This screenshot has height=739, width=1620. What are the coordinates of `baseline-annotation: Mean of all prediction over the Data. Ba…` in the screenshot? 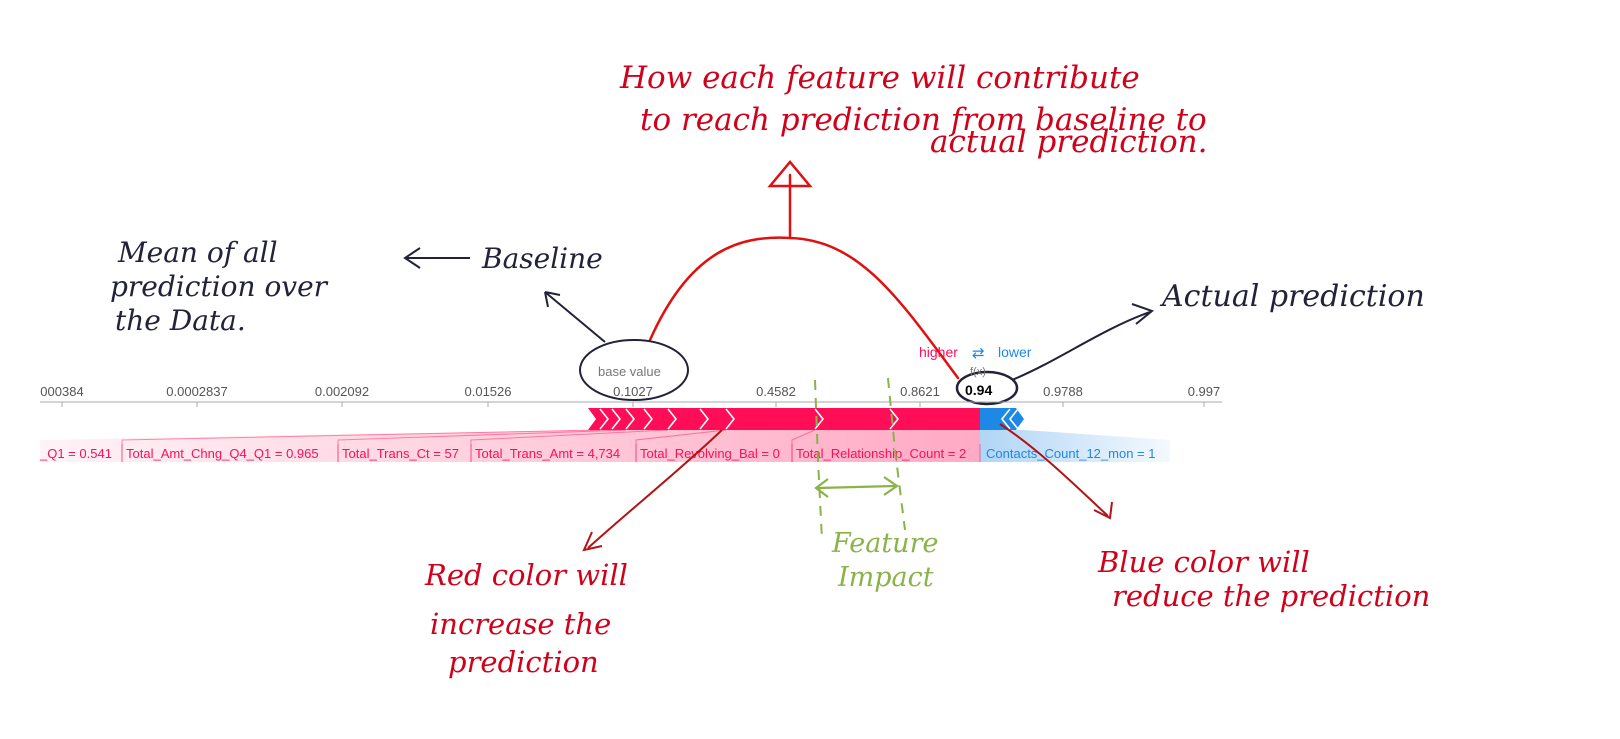 It's located at (356, 286).